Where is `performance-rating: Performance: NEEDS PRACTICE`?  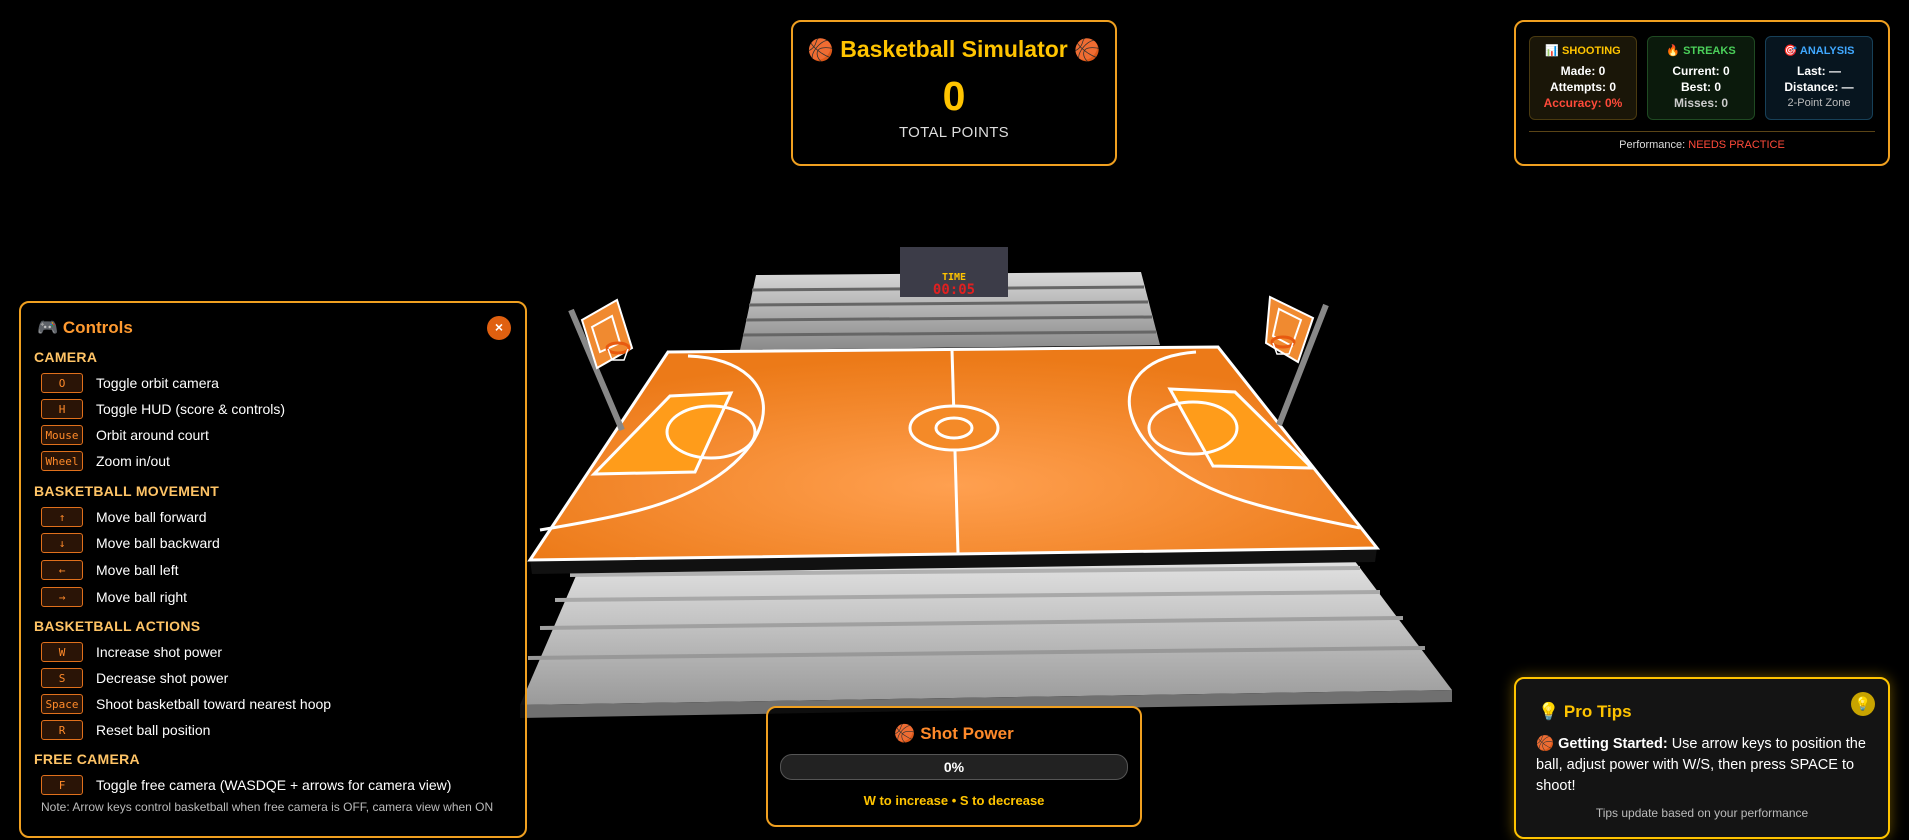 performance-rating: Performance: NEEDS PRACTICE is located at coordinates (1702, 145).